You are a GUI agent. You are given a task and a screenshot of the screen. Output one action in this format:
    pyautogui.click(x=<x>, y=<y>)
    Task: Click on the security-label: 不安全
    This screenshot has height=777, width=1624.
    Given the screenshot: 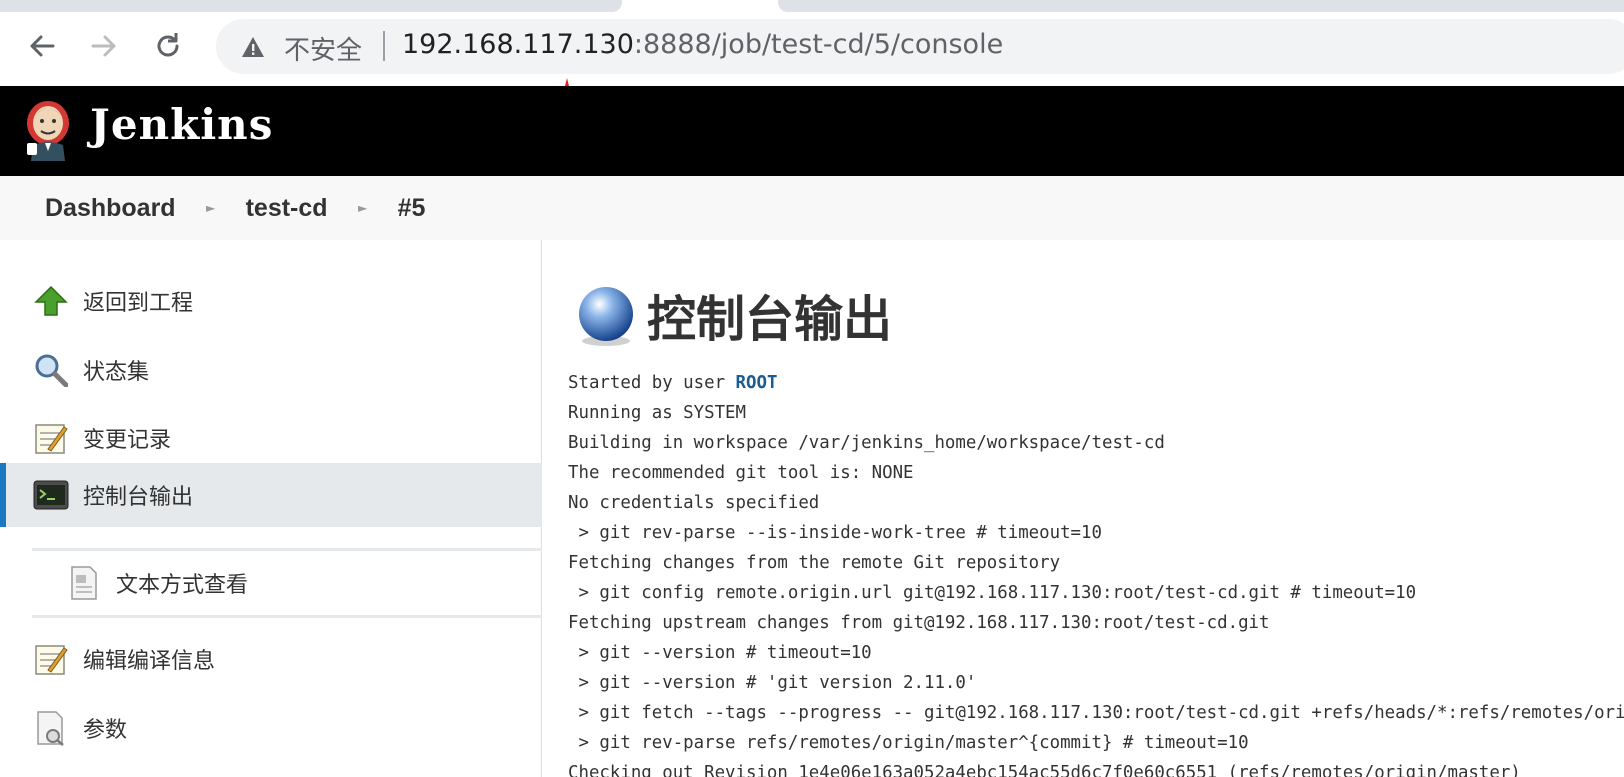 What is the action you would take?
    pyautogui.click(x=323, y=48)
    